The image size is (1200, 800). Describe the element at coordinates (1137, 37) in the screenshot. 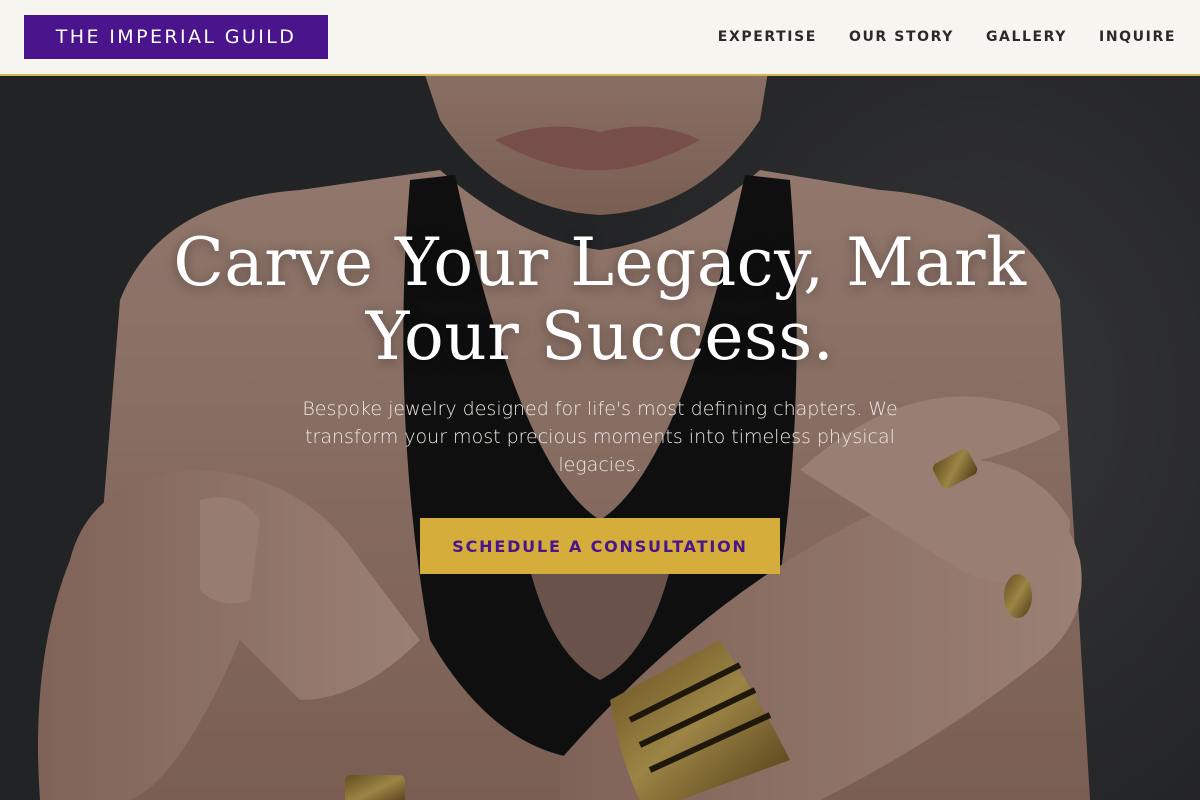

I see `nav-link-inquire: INQUIRE` at that location.